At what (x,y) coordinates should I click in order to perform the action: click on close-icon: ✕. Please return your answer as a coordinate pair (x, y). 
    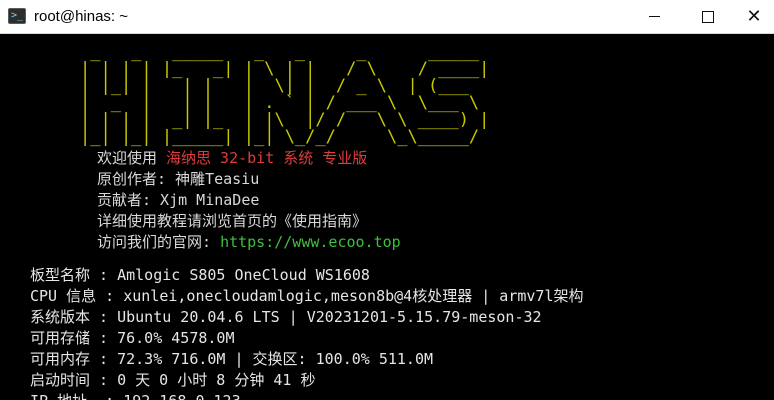
    Looking at the image, I should click on (754, 16).